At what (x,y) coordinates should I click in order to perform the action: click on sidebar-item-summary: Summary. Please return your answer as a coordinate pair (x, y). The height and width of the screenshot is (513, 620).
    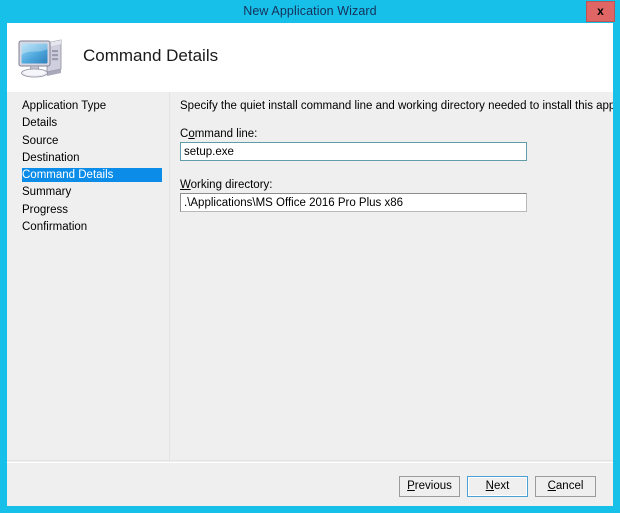
    Looking at the image, I should click on (88, 192).